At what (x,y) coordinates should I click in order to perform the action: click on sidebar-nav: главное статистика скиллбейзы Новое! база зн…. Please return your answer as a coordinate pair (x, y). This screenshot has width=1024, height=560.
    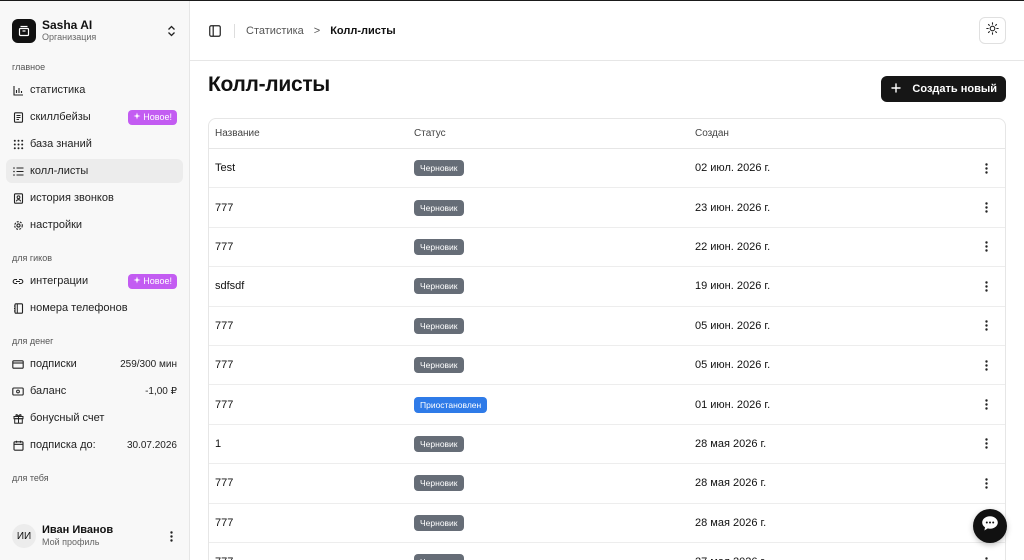
    Looking at the image, I should click on (94, 272).